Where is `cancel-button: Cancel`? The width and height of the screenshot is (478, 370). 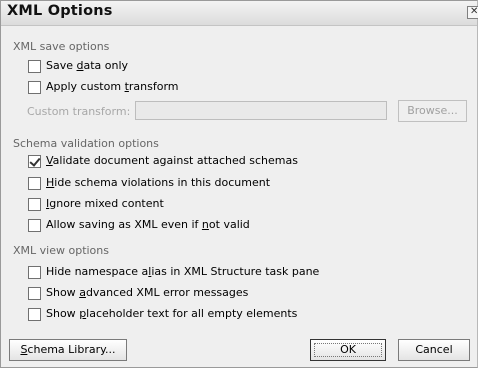
cancel-button: Cancel is located at coordinates (434, 350).